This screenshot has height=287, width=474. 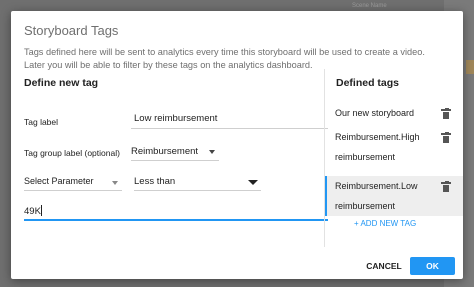 I want to click on operator-select: Less than, so click(x=197, y=181).